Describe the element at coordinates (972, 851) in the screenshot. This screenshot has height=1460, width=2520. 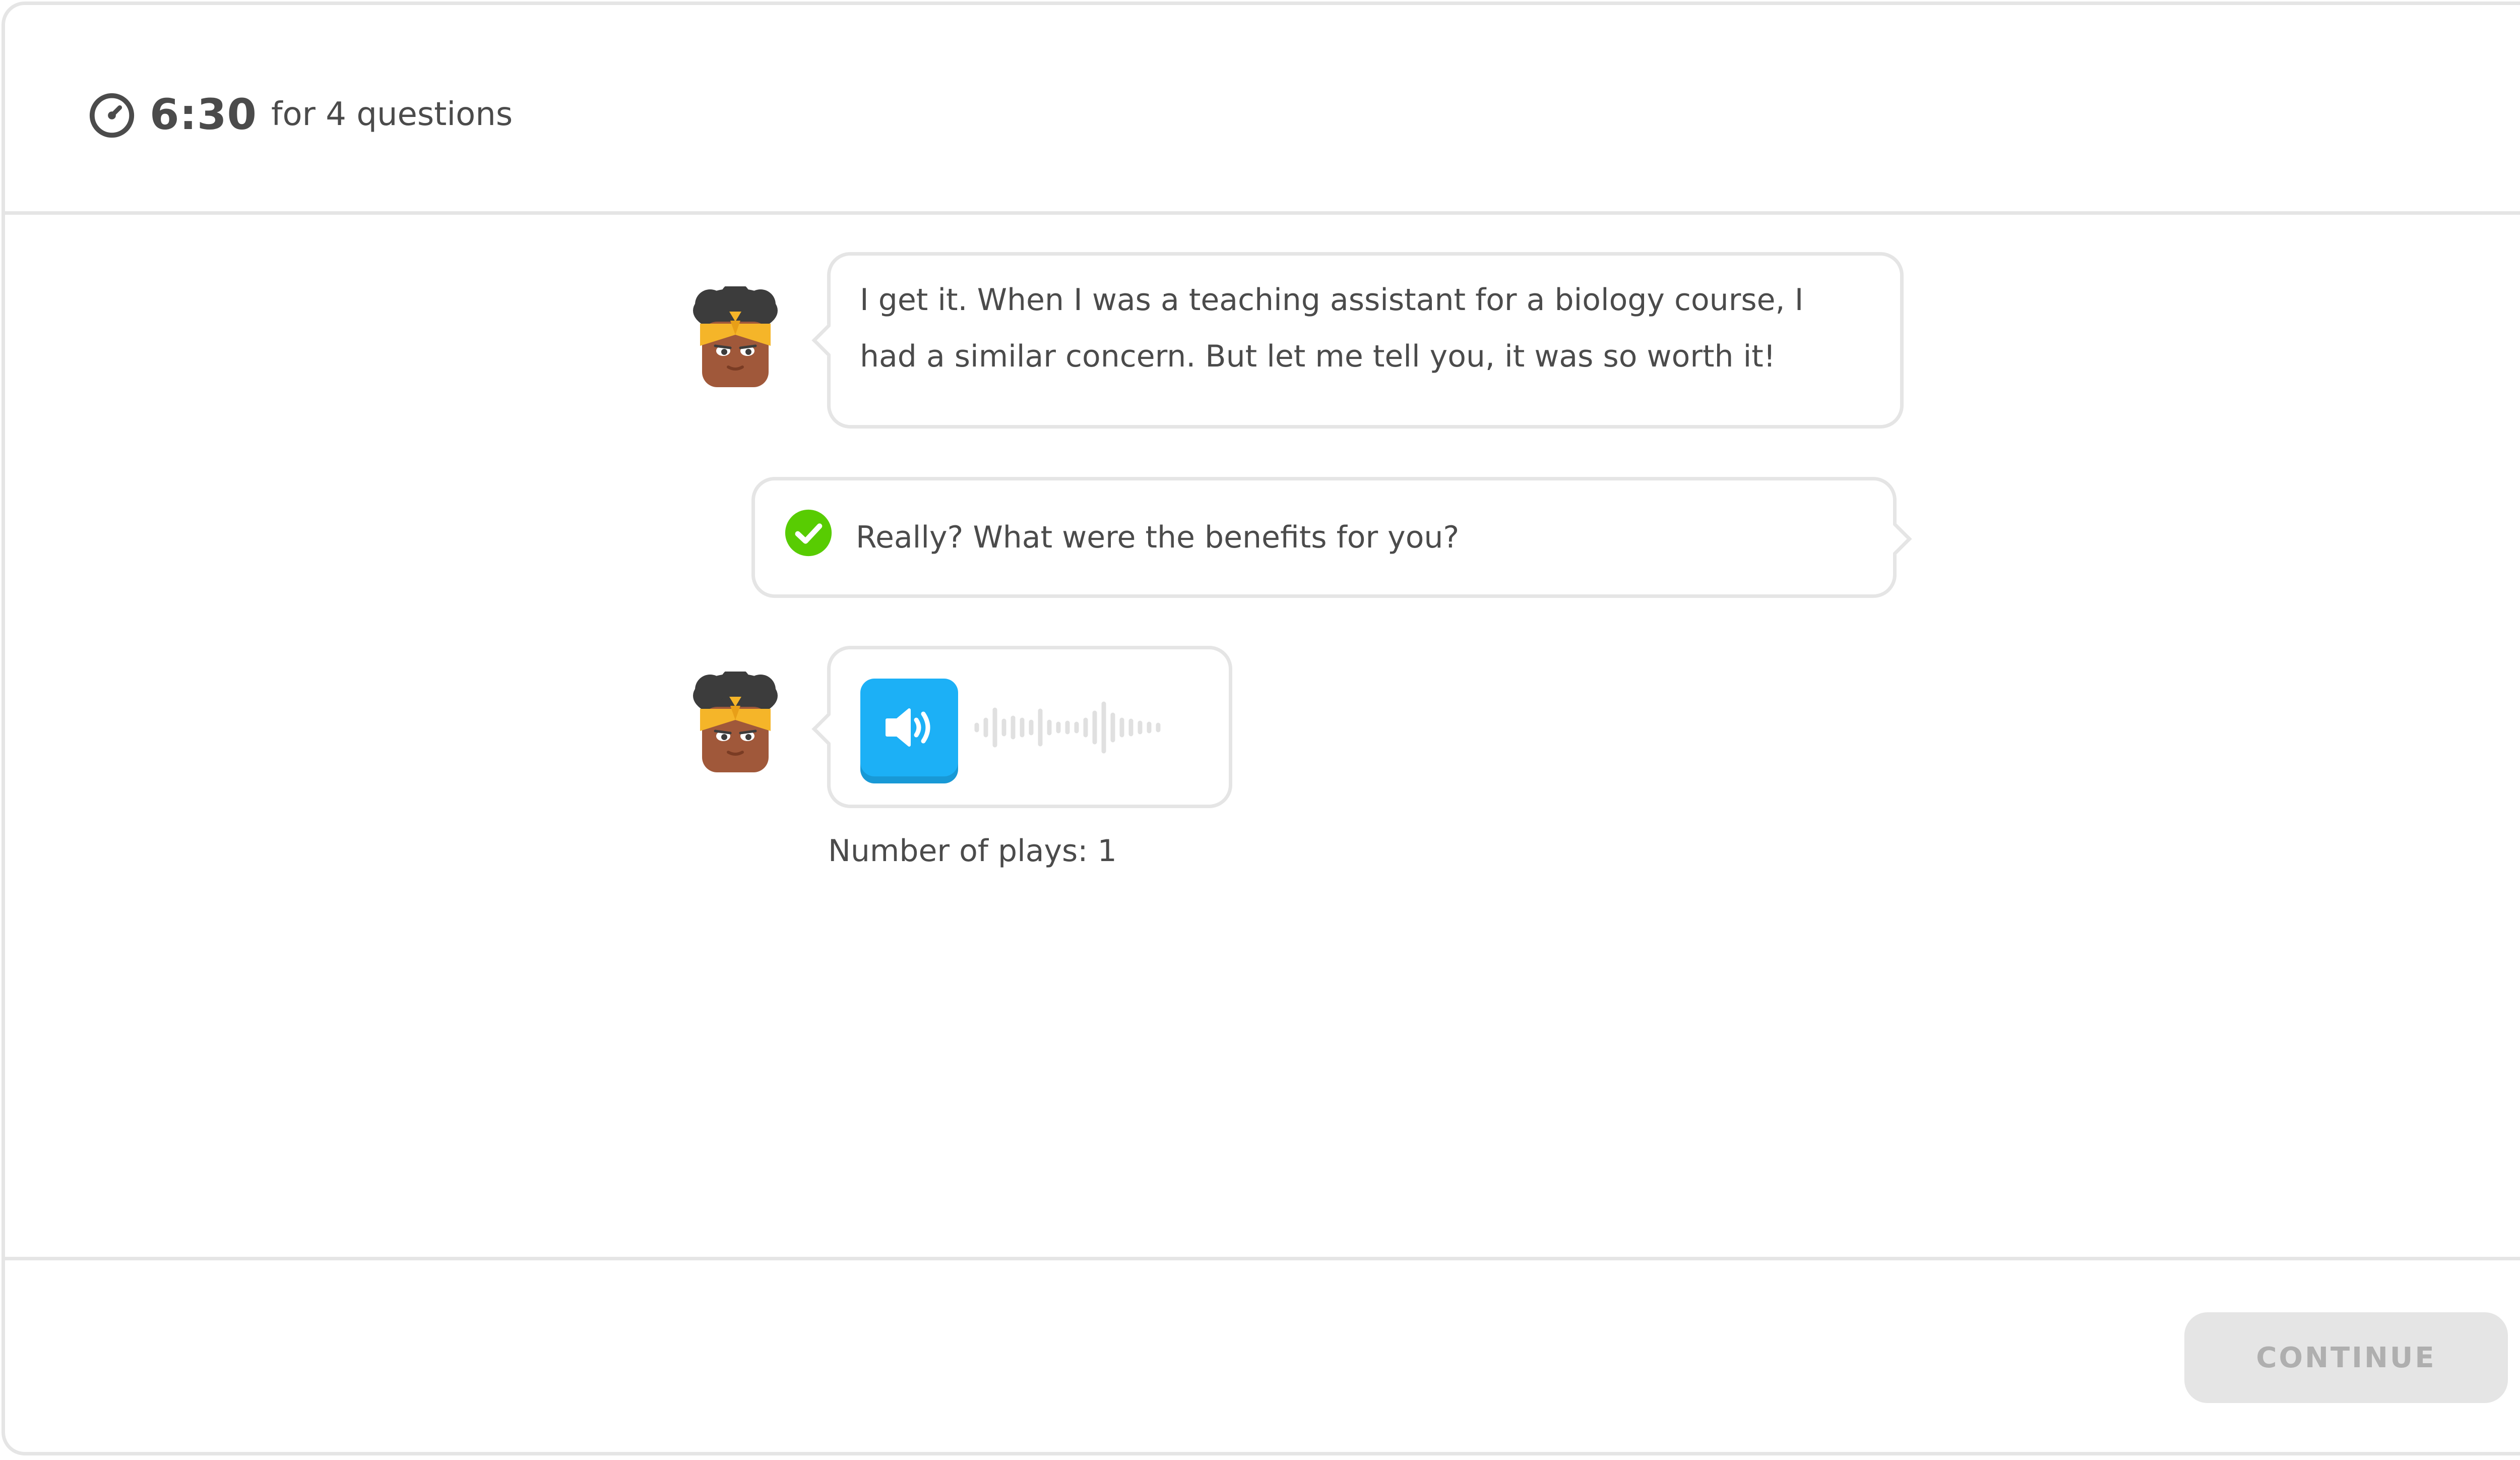
I see `play-count: Number of plays: 1` at that location.